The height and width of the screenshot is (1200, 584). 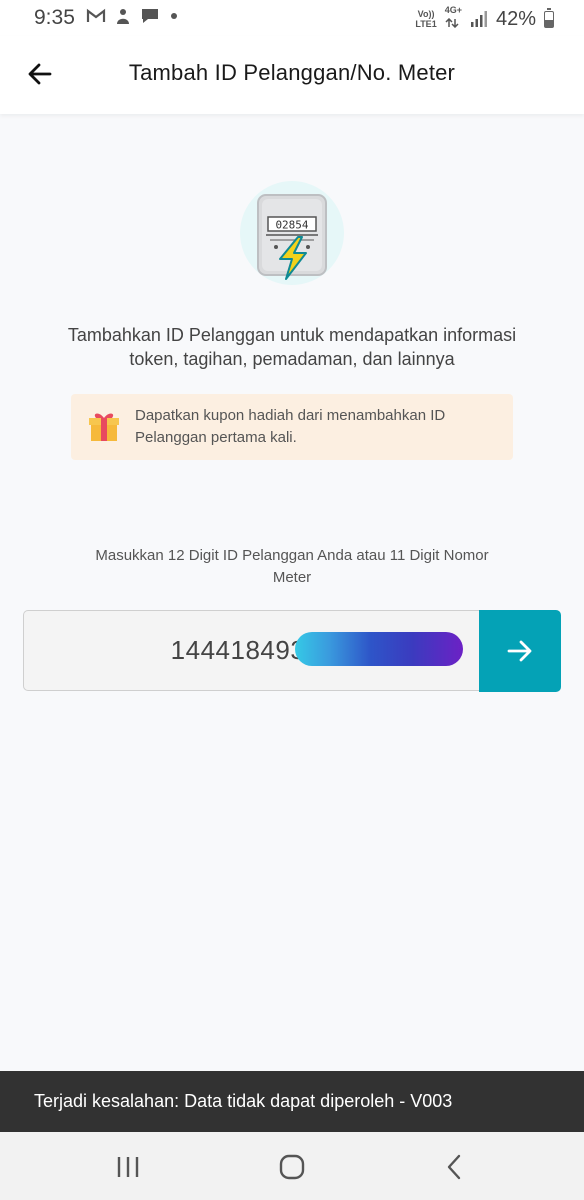 I want to click on arrow-right-icon, so click(x=519, y=651).